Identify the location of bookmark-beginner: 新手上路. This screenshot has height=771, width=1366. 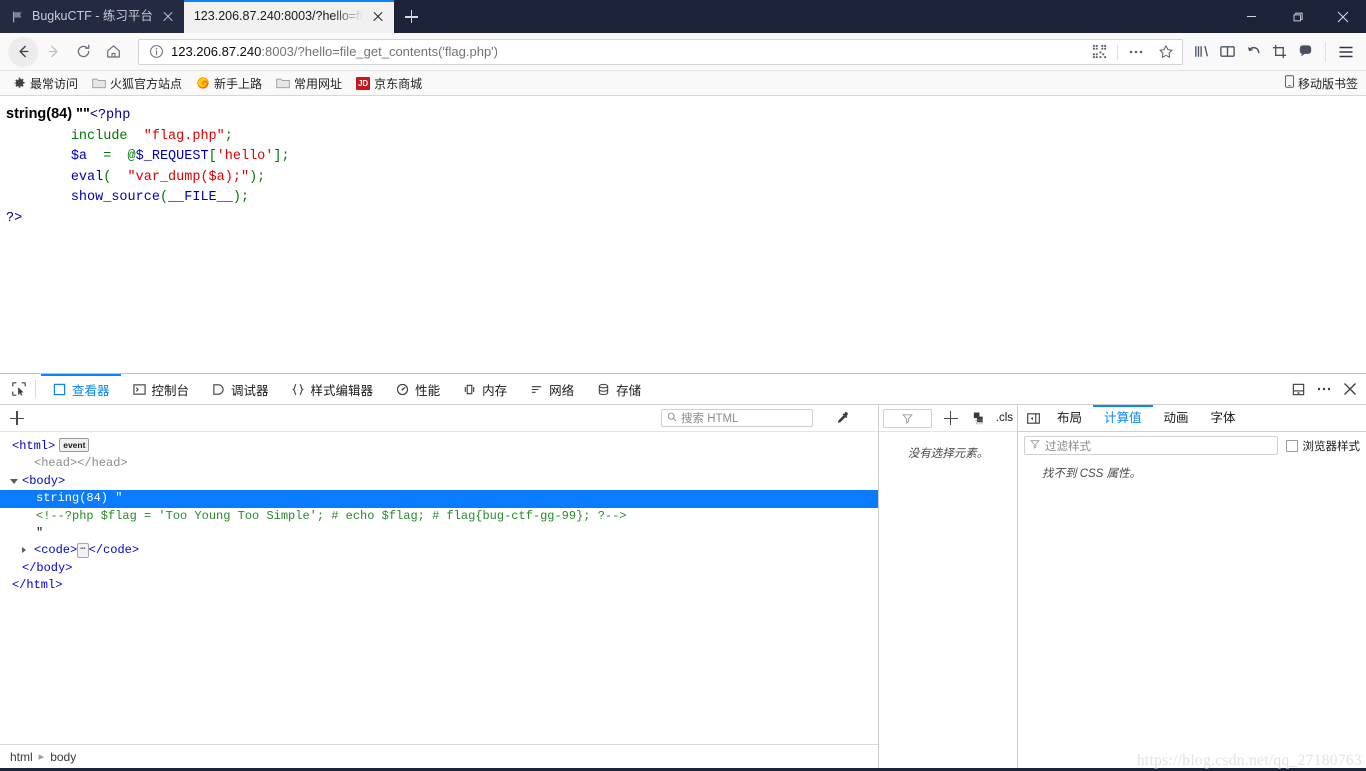
(229, 83).